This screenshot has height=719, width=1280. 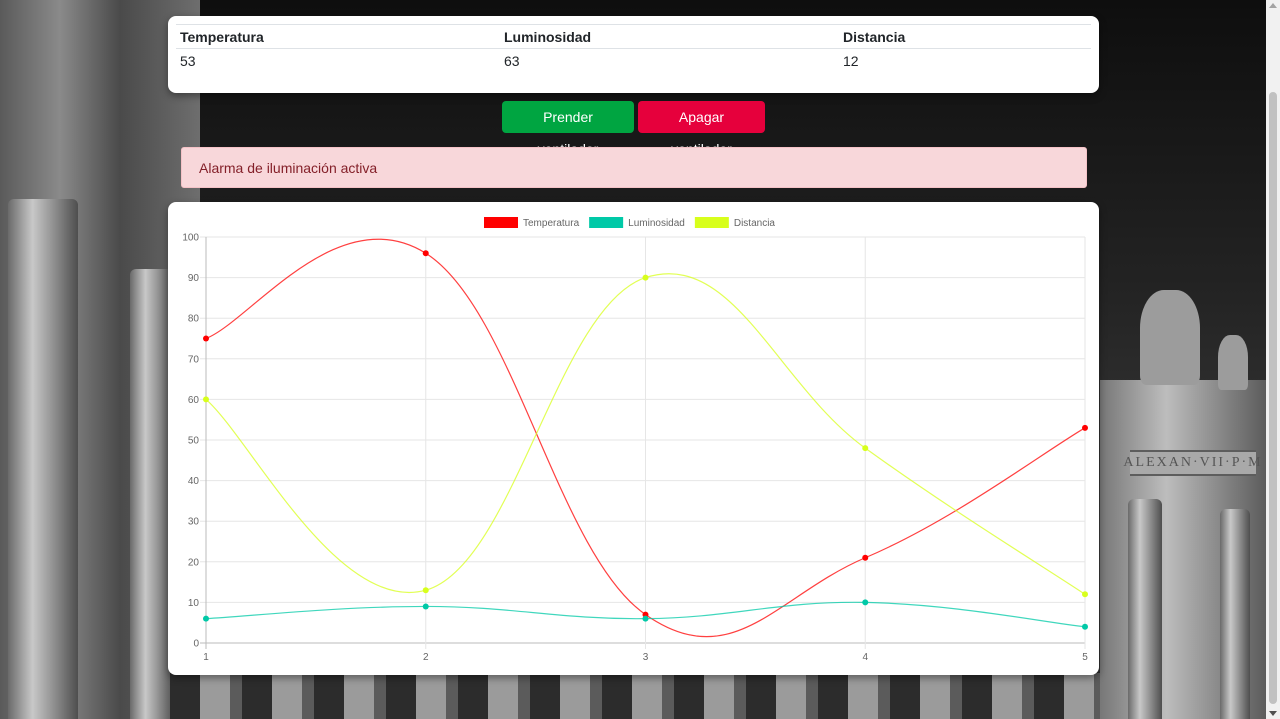 What do you see at coordinates (501, 222) in the screenshot?
I see `legend-swatch-temperatura` at bounding box center [501, 222].